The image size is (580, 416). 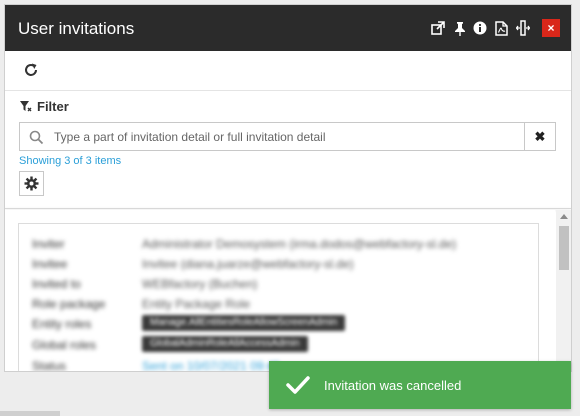 I want to click on list-divider, so click(x=288, y=208).